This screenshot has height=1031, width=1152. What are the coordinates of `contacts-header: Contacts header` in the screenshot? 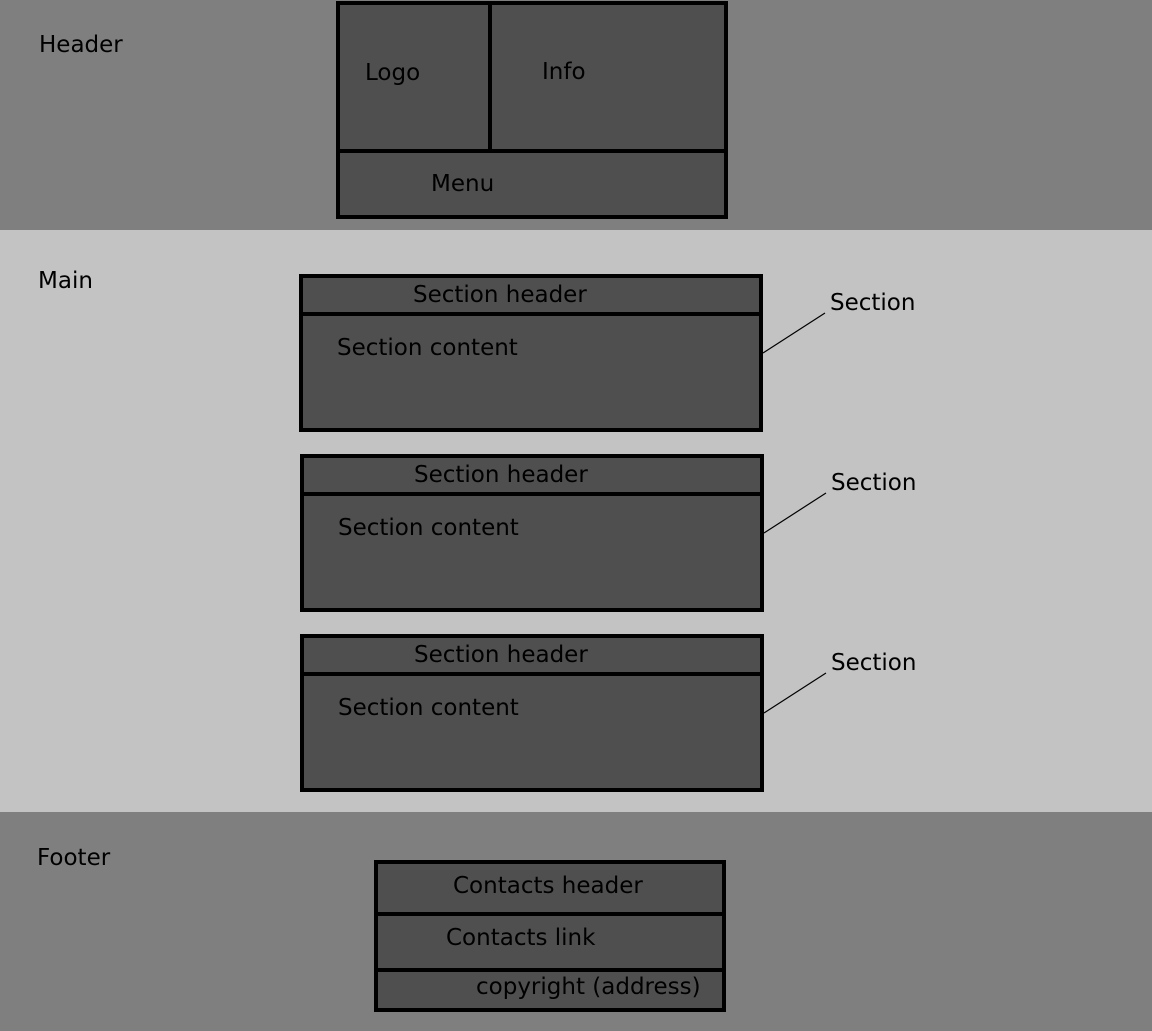 It's located at (548, 886).